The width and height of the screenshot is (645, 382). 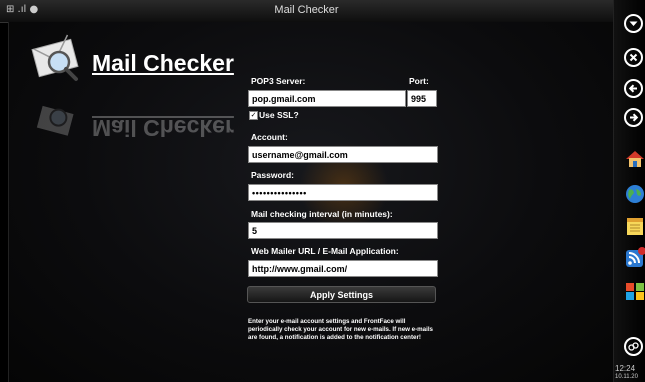 What do you see at coordinates (633, 346) in the screenshot?
I see `link-icon` at bounding box center [633, 346].